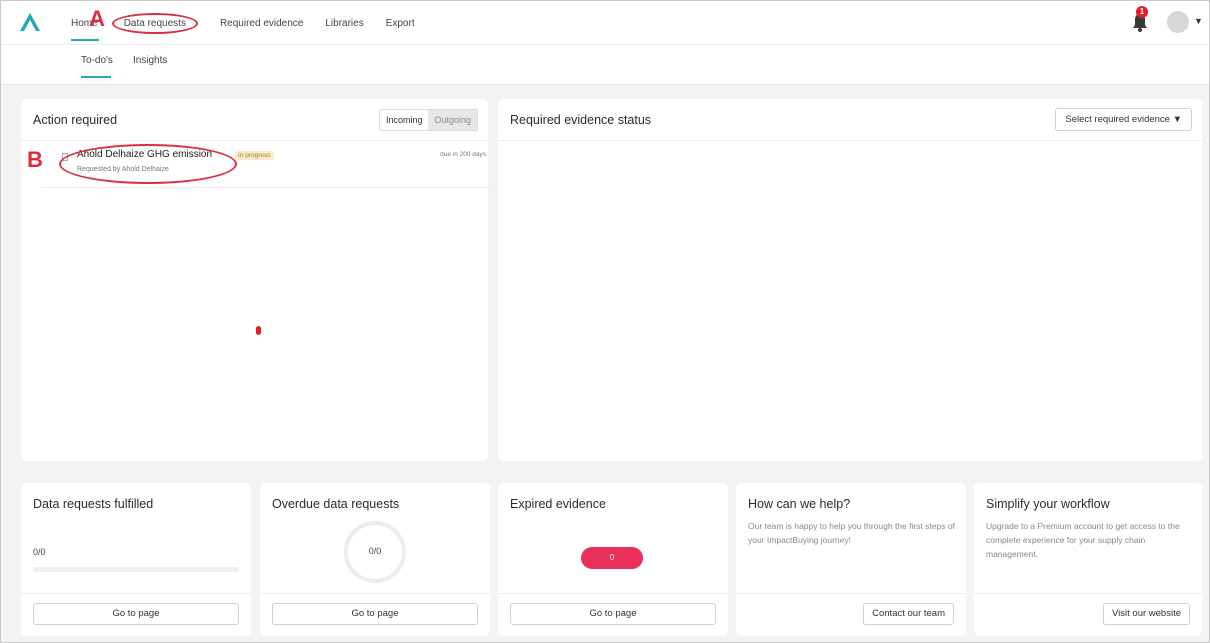 The width and height of the screenshot is (1210, 643). I want to click on fulfilled-title: Data requests fulfilled, so click(93, 504).